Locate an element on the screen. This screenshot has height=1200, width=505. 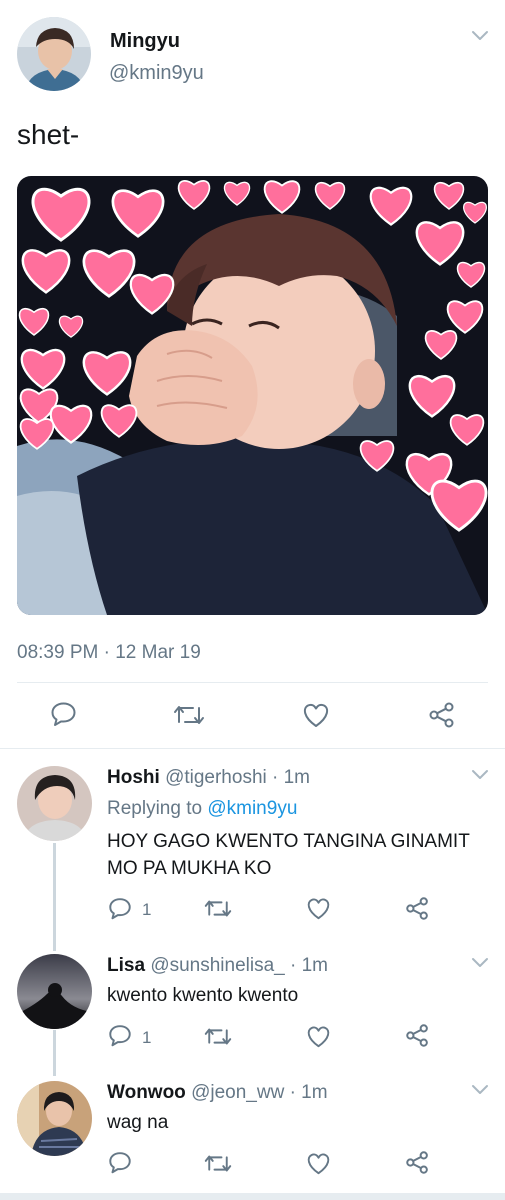
reply-author-name: Hoshi is located at coordinates (133, 777).